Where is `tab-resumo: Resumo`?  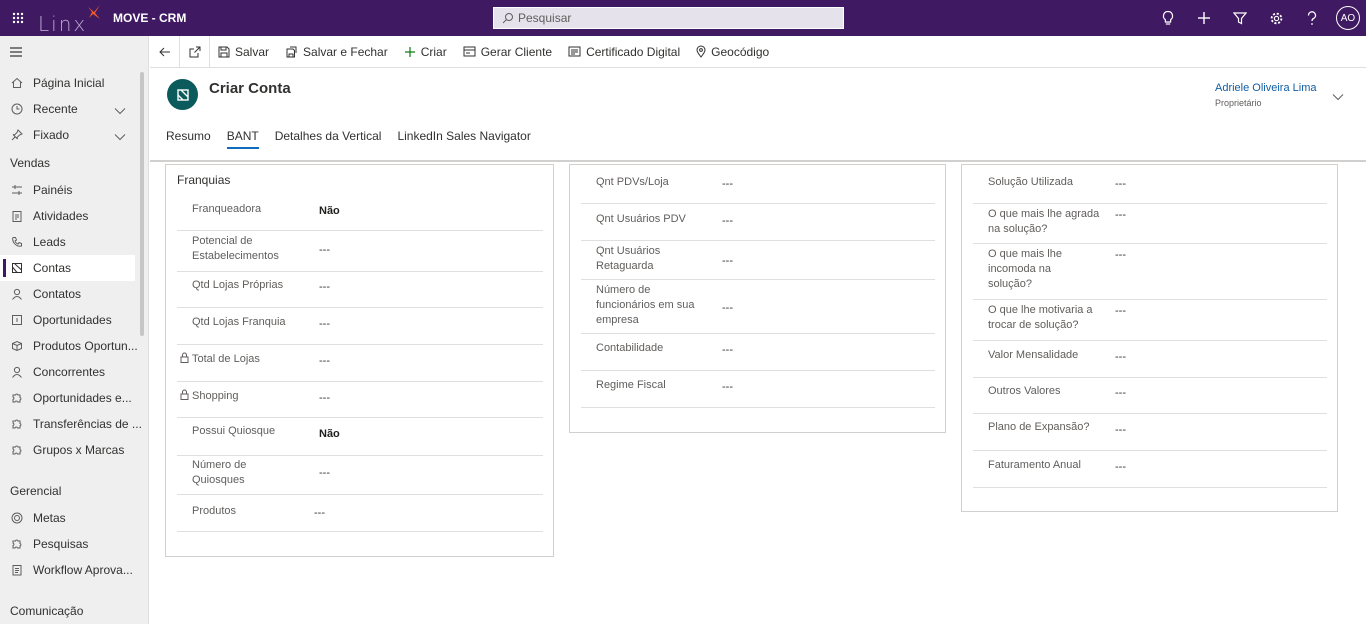 tab-resumo: Resumo is located at coordinates (188, 138).